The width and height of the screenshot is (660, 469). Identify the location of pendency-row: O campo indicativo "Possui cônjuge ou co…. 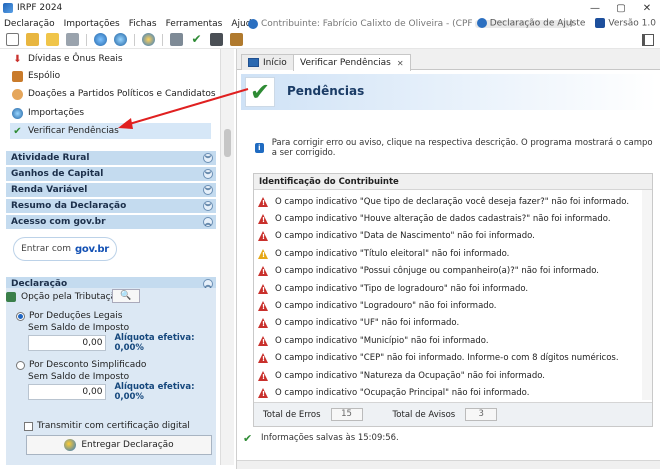
(428, 271).